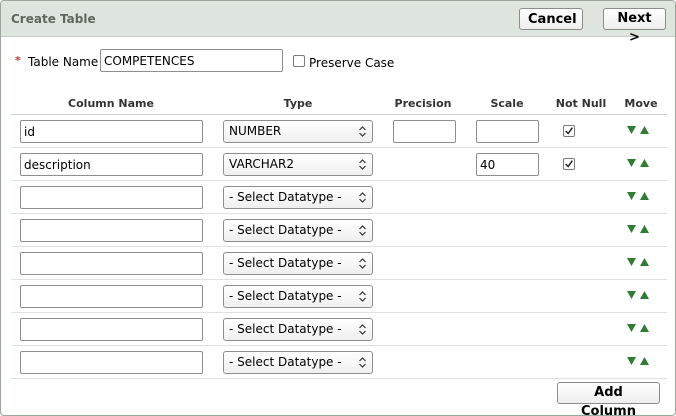  Describe the element at coordinates (352, 63) in the screenshot. I see `preserve-case-label: Preserve Case` at that location.